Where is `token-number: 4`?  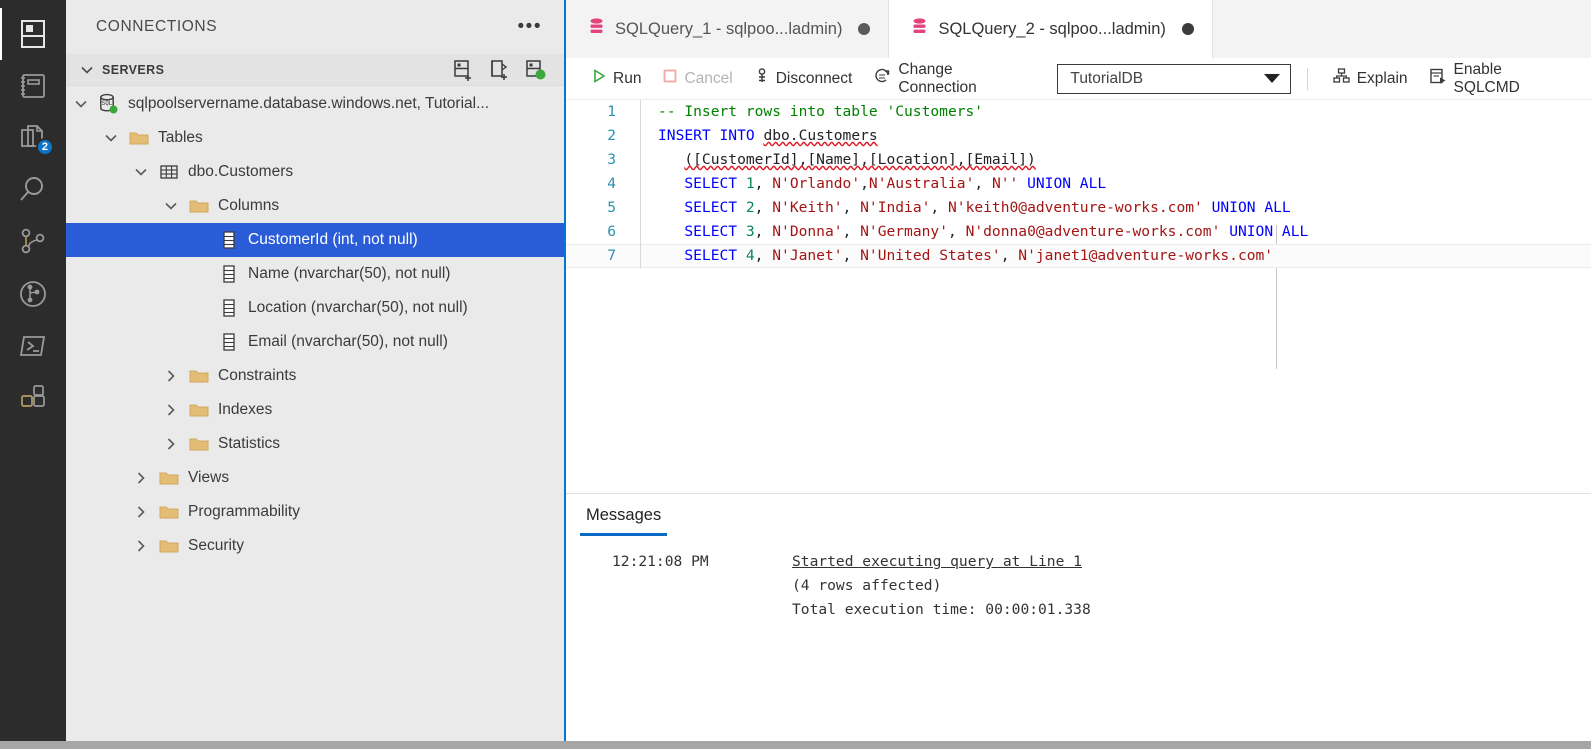 token-number: 4 is located at coordinates (750, 255).